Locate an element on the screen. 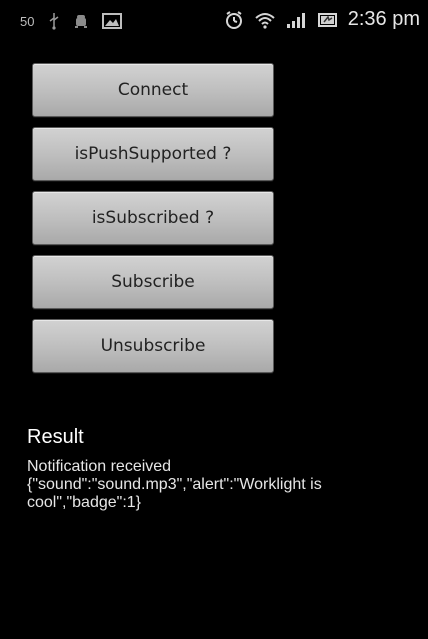 The height and width of the screenshot is (639, 428). wifi-icon is located at coordinates (265, 20).